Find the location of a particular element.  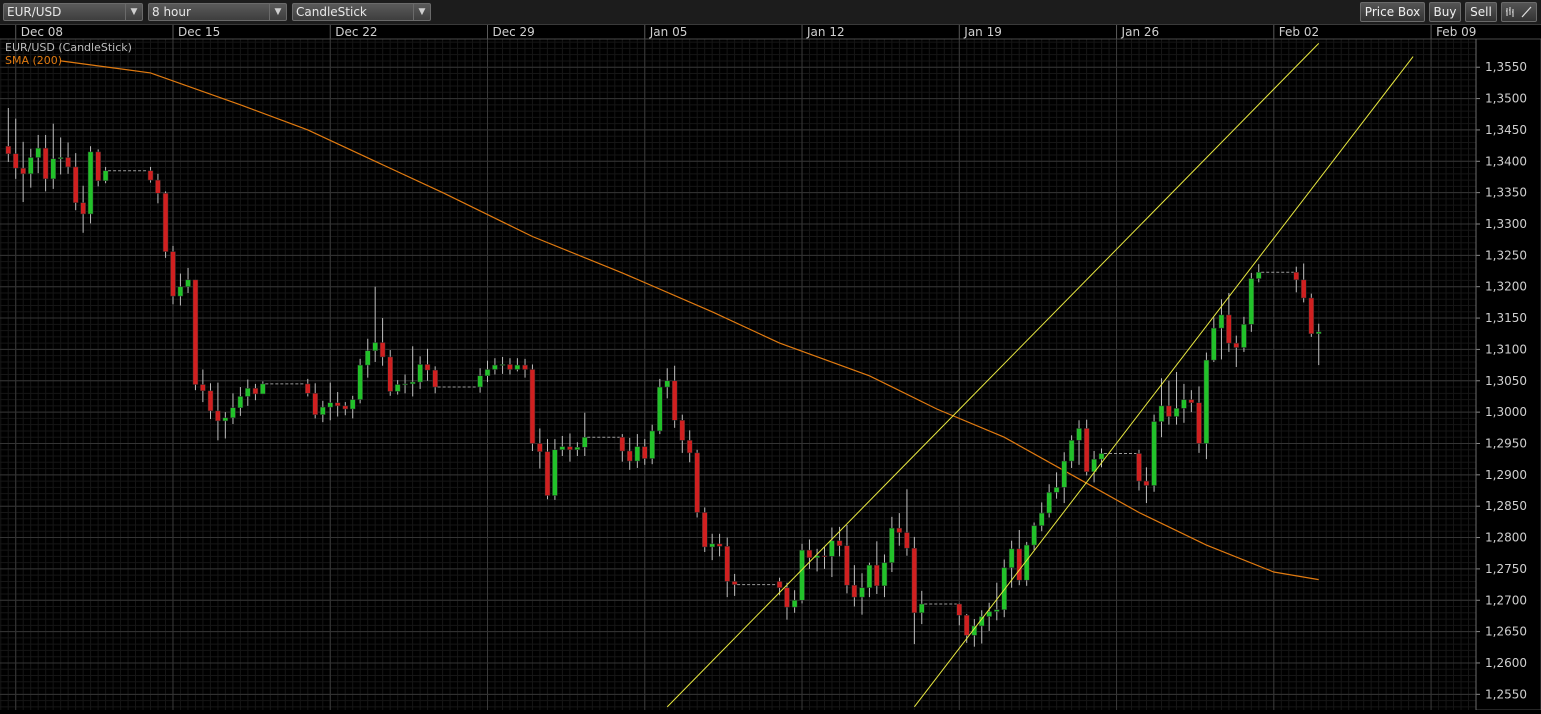

x-tick-label: Jan 26 is located at coordinates (1140, 32).